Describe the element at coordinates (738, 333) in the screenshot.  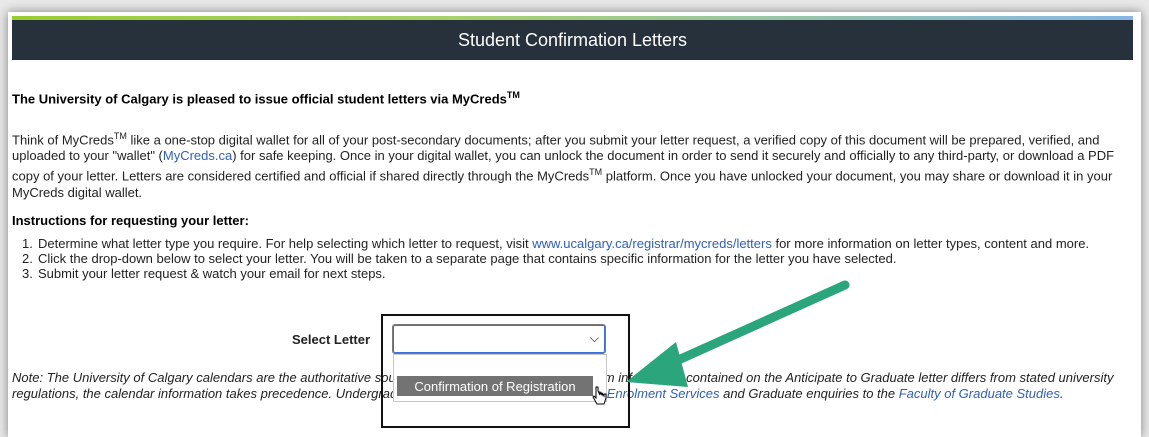
I see `arrow-annotation-icon` at that location.